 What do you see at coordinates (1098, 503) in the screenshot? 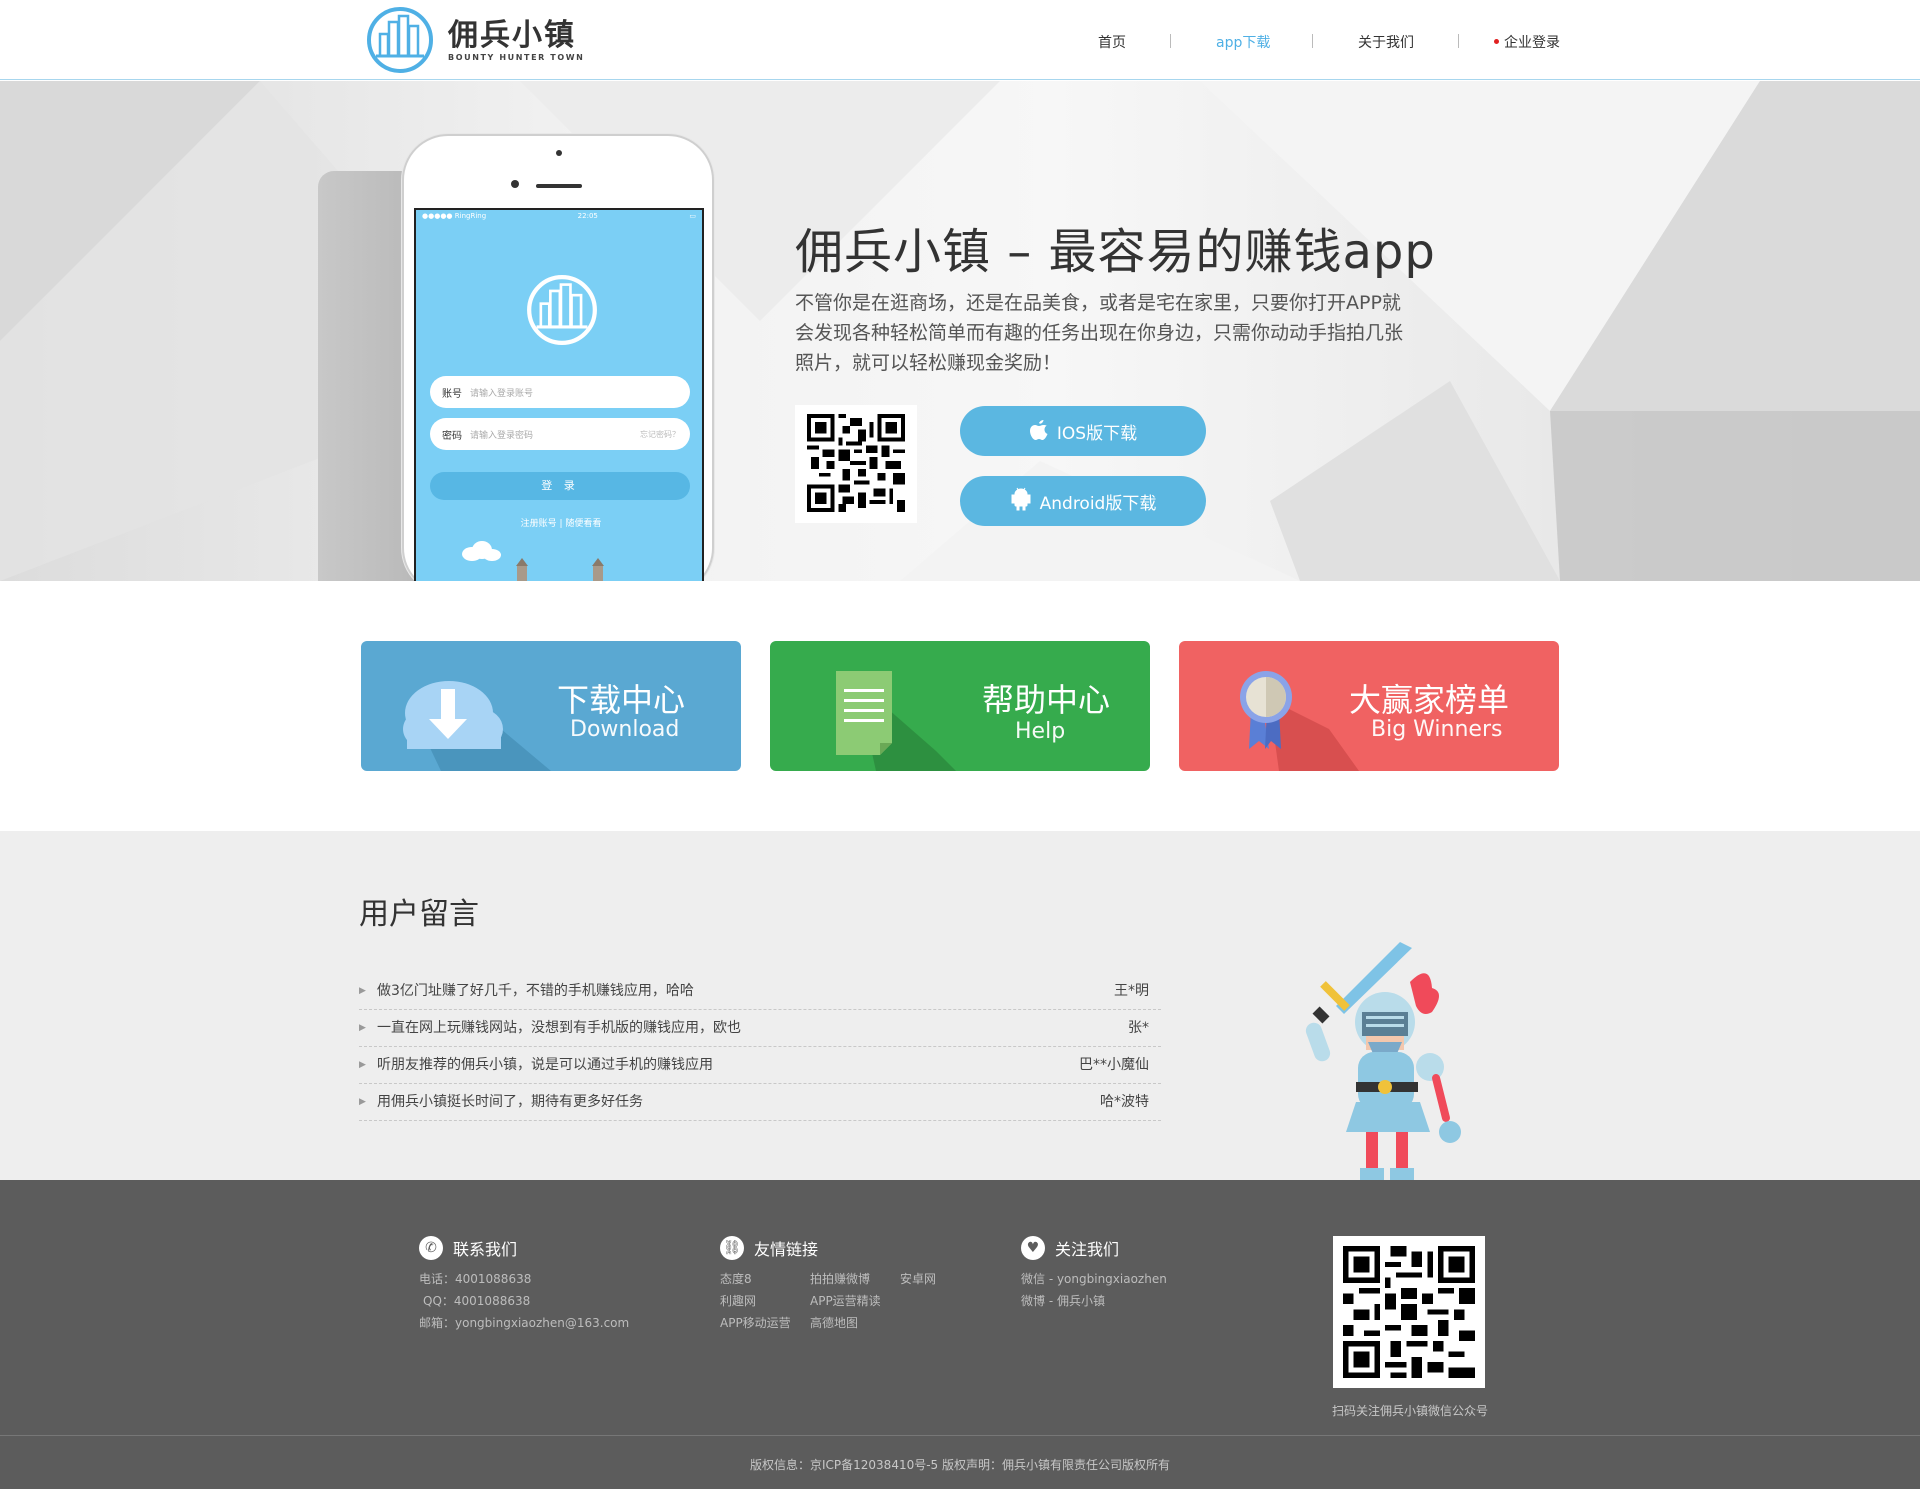
I see `android-download-label: Android版下载` at bounding box center [1098, 503].